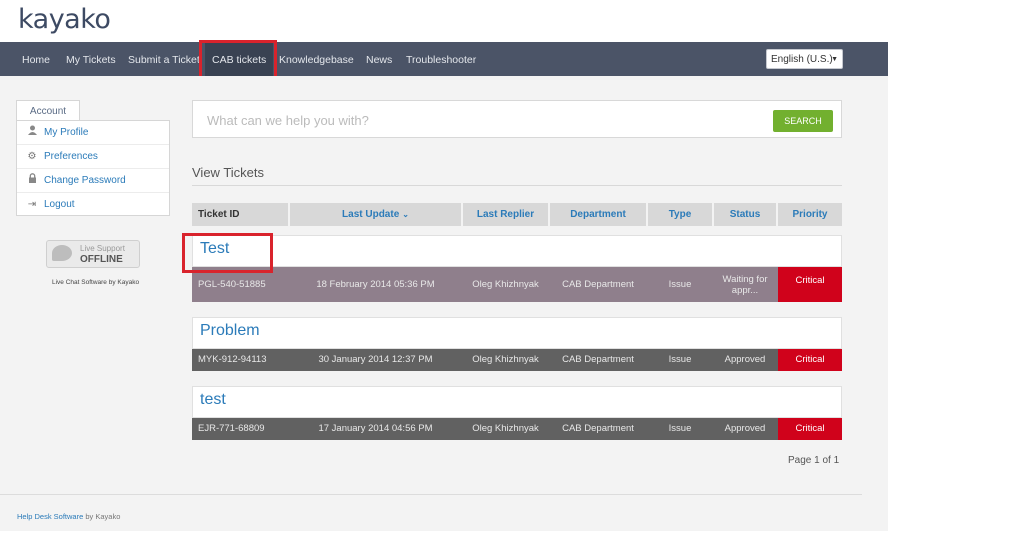 The image size is (1024, 533). What do you see at coordinates (239, 59) in the screenshot?
I see `nav-cab-tickets: CAB tickets` at bounding box center [239, 59].